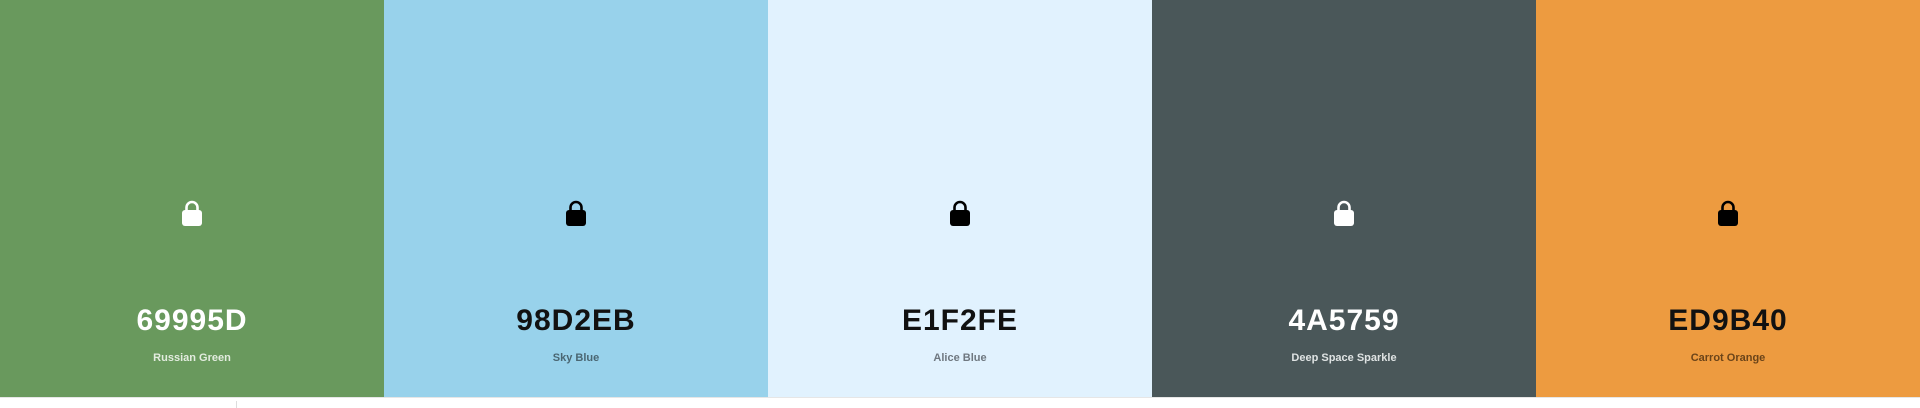  I want to click on hex-code: ED9B40, so click(1728, 321).